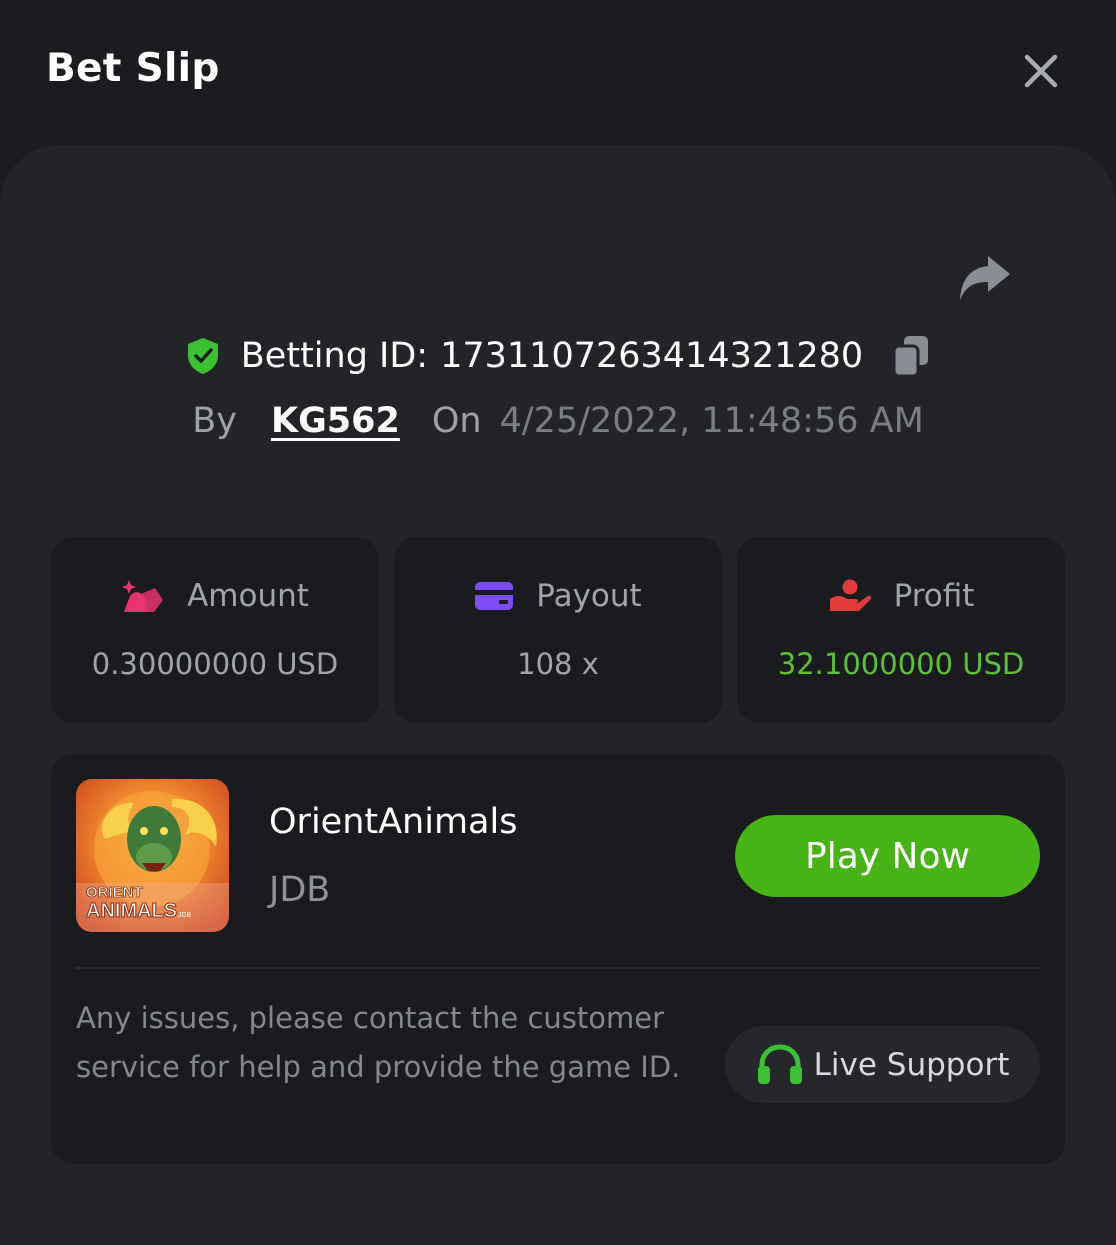 The width and height of the screenshot is (1116, 1245). I want to click on live-support-label: Live Support, so click(911, 1064).